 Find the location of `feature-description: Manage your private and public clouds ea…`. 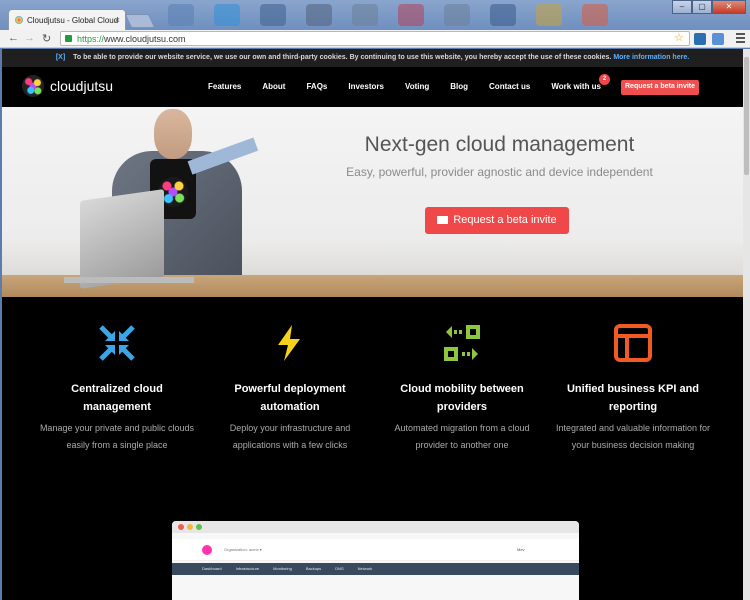

feature-description: Manage your private and public clouds ea… is located at coordinates (117, 436).